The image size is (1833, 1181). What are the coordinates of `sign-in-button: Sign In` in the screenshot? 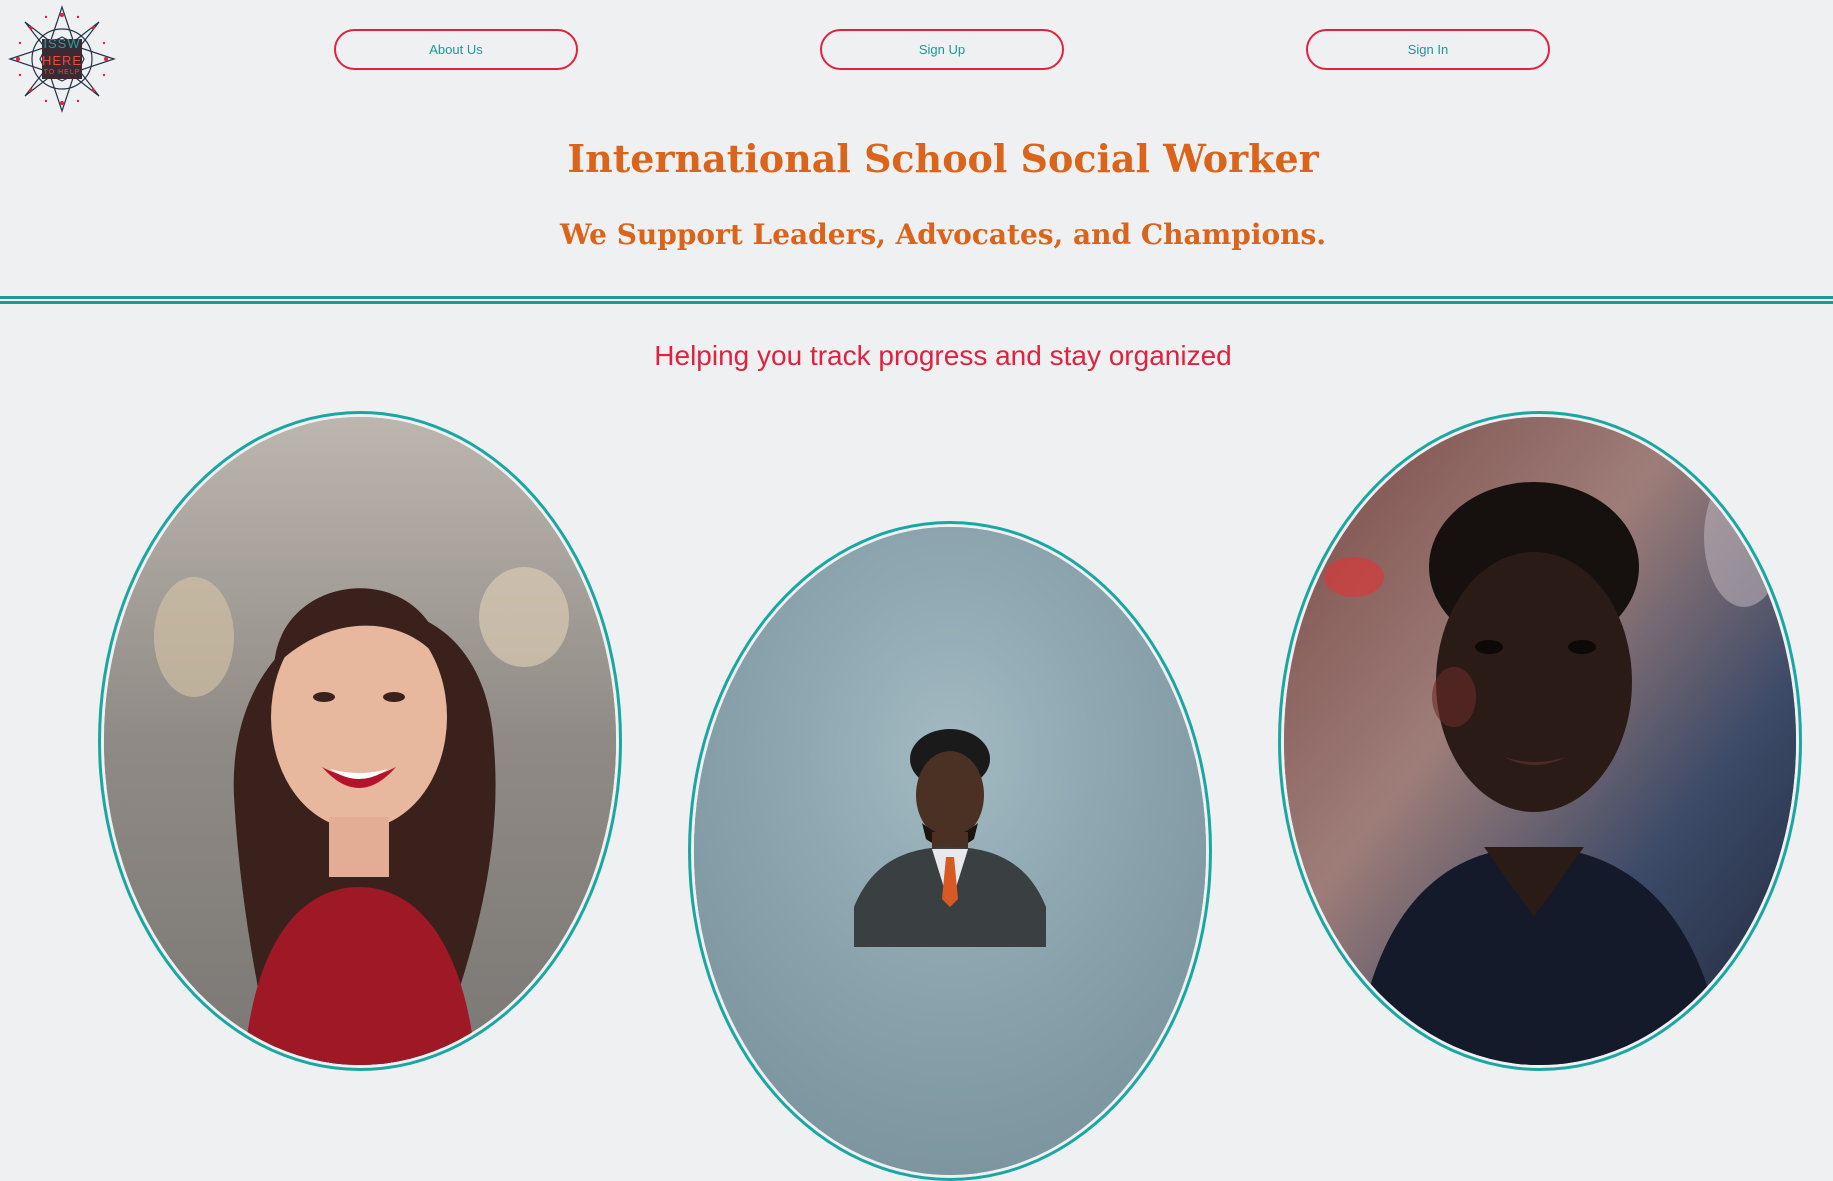 It's located at (1428, 49).